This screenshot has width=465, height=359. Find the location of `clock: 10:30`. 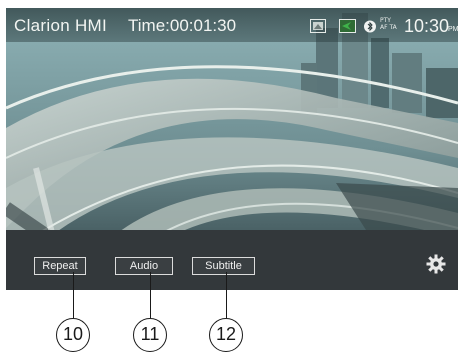

clock: 10:30 is located at coordinates (427, 26).